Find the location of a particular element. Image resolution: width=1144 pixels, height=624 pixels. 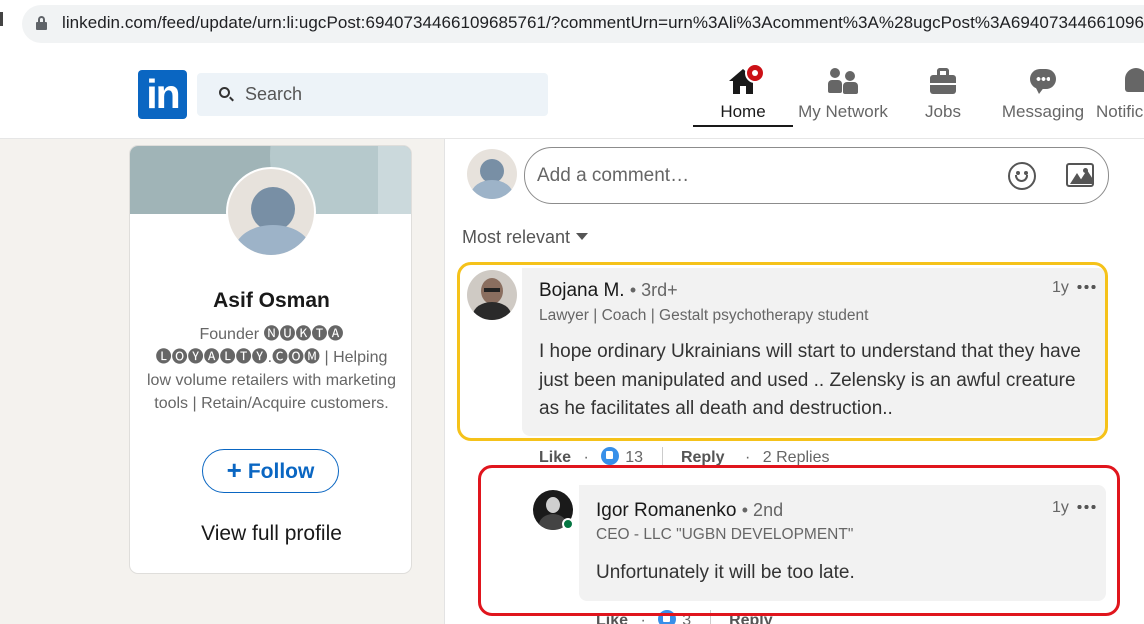

like-reaction-icon is located at coordinates (610, 456).